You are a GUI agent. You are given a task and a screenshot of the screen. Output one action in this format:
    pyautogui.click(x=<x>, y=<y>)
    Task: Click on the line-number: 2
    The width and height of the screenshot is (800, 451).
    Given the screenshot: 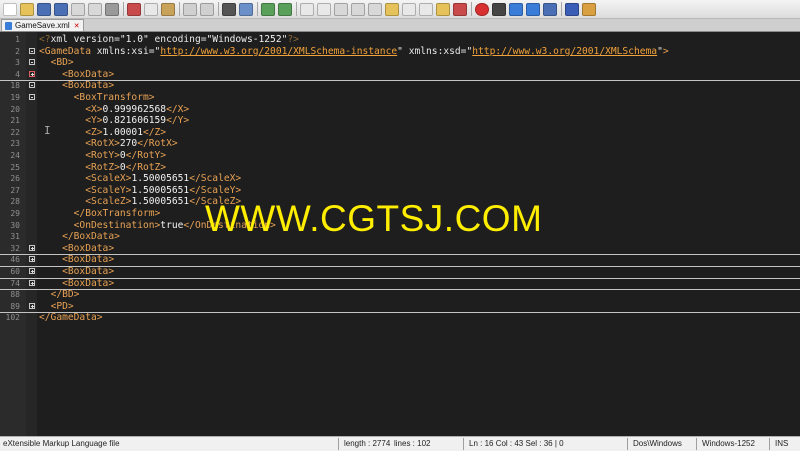 What is the action you would take?
    pyautogui.click(x=17, y=51)
    